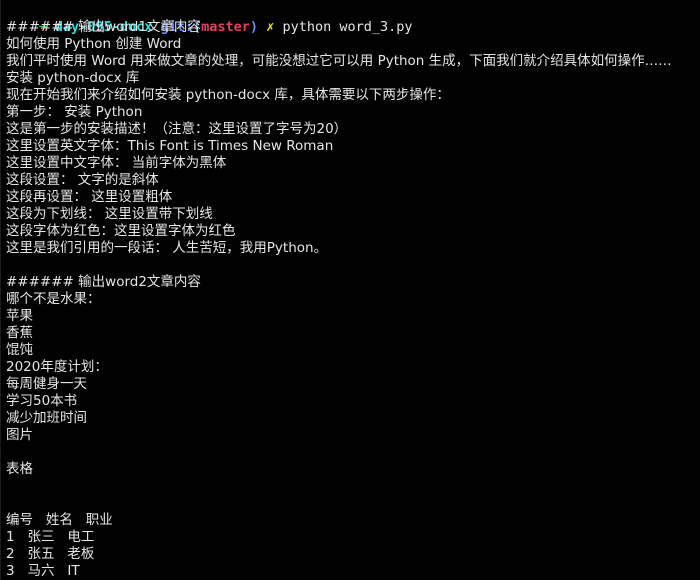 This screenshot has height=580, width=700. What do you see at coordinates (19, 333) in the screenshot?
I see `output-line: 香蕉` at bounding box center [19, 333].